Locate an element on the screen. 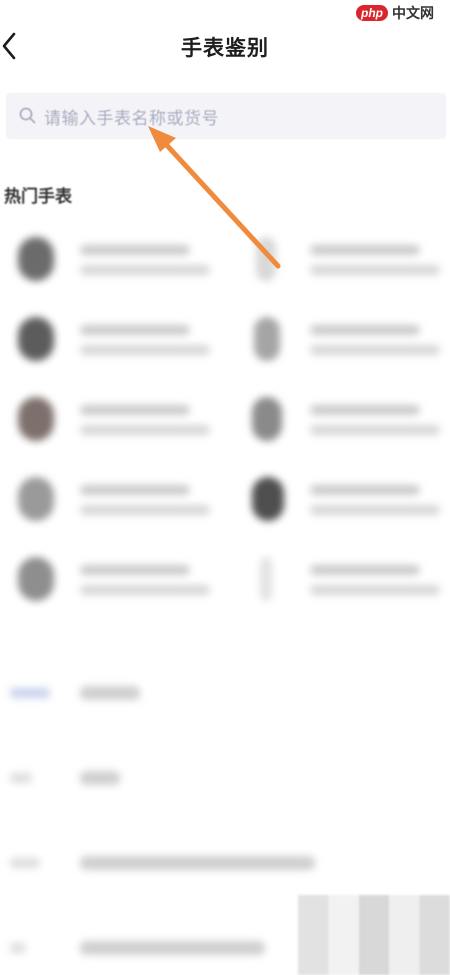 The image size is (450, 975). site-watermark: php 中文网 is located at coordinates (400, 13).